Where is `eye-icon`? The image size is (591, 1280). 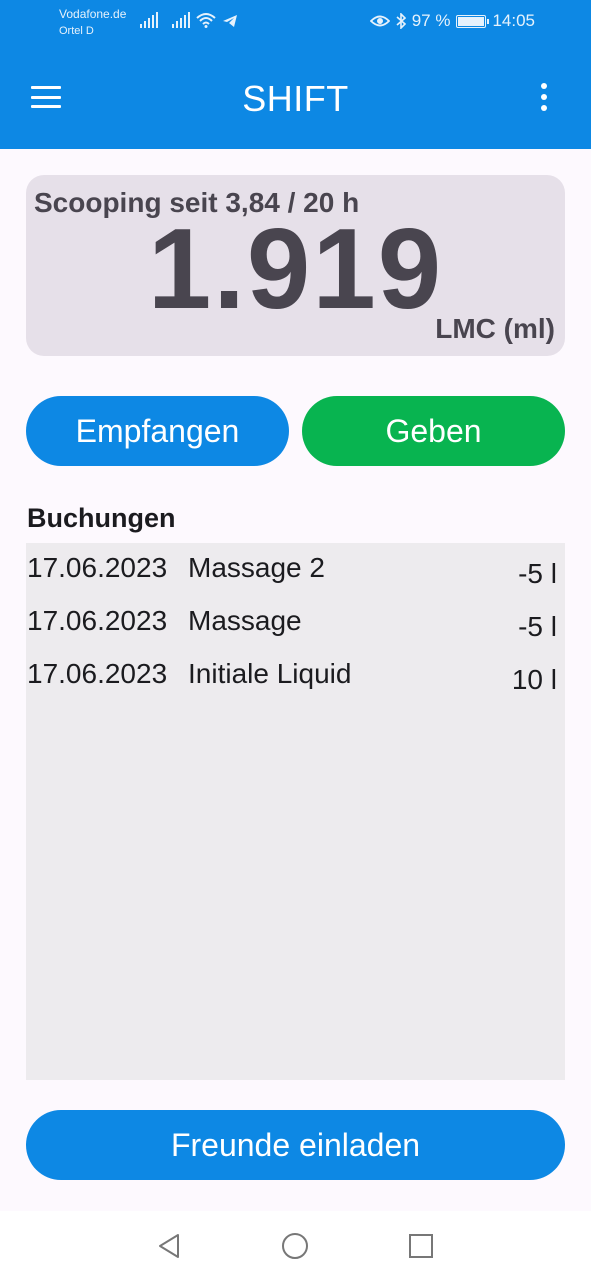
eye-icon is located at coordinates (379, 21).